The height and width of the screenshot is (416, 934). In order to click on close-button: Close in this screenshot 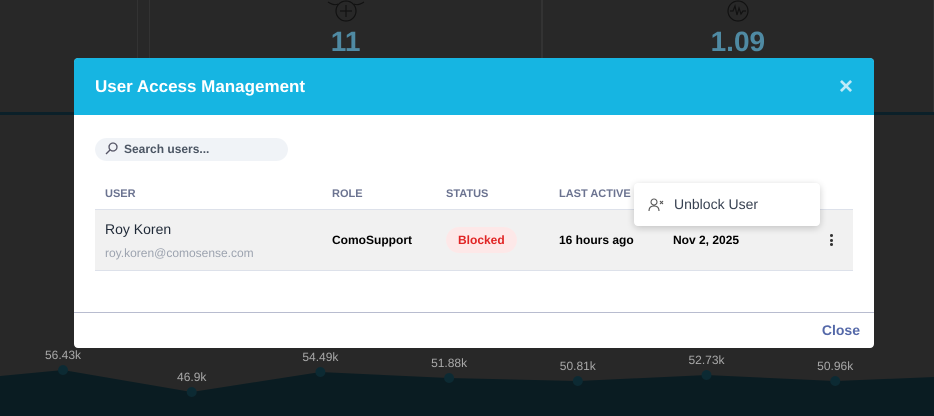, I will do `click(841, 330)`.